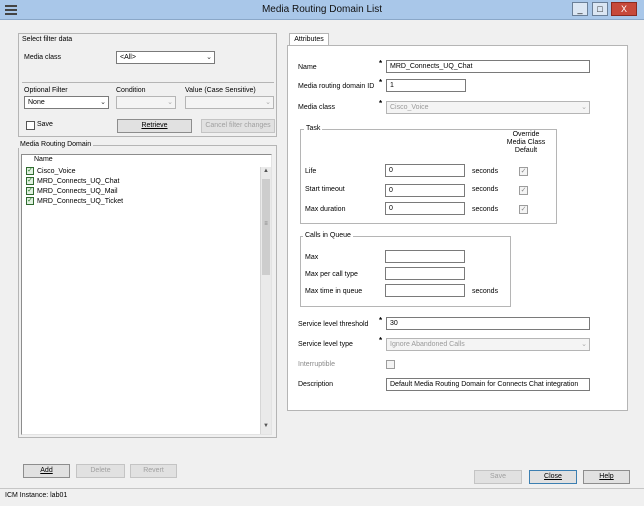  I want to click on grip-icon: ≡, so click(266, 224).